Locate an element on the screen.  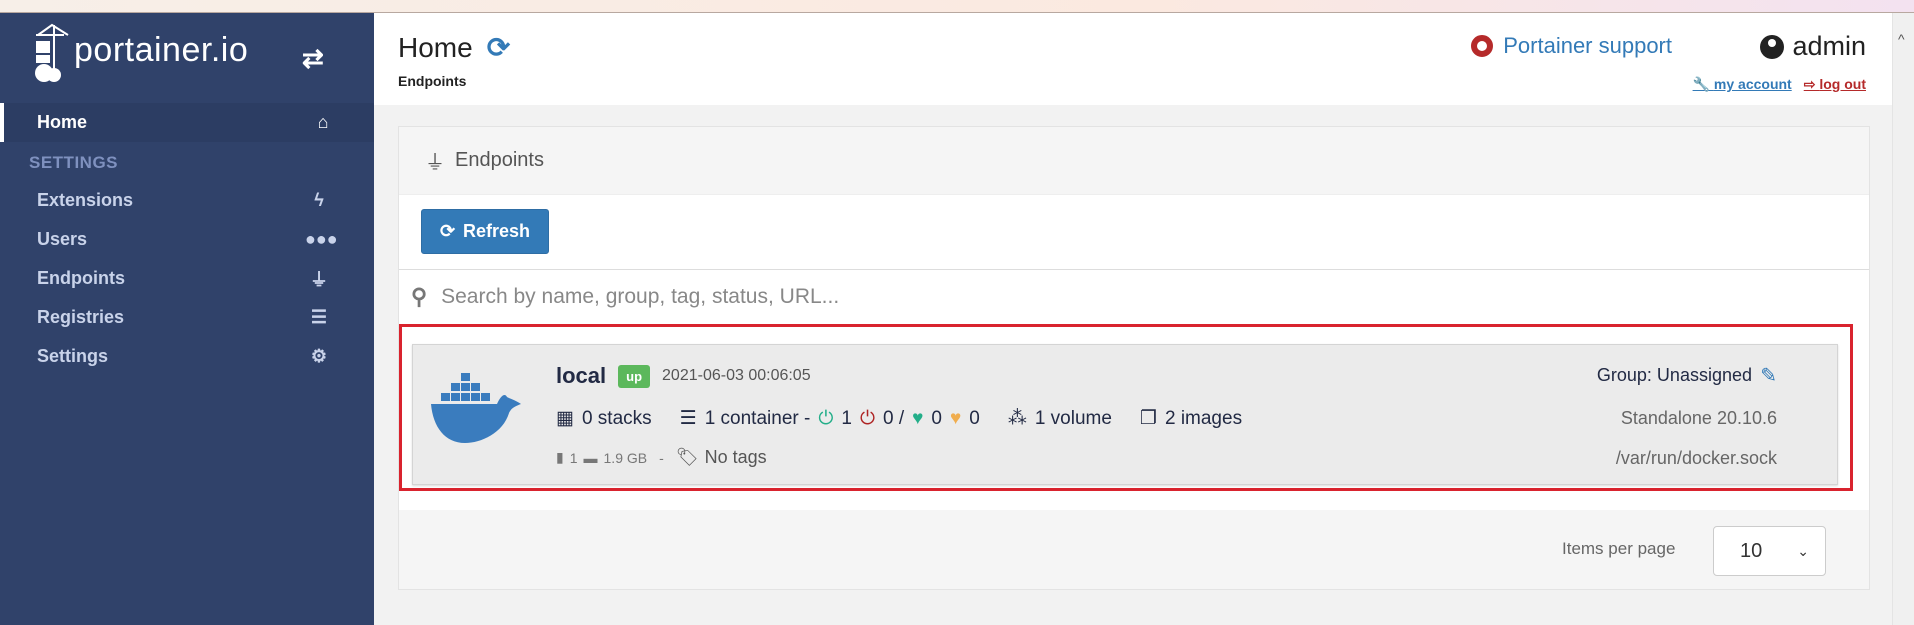
heartbeat-healthy-icon: ♥ is located at coordinates (918, 418).